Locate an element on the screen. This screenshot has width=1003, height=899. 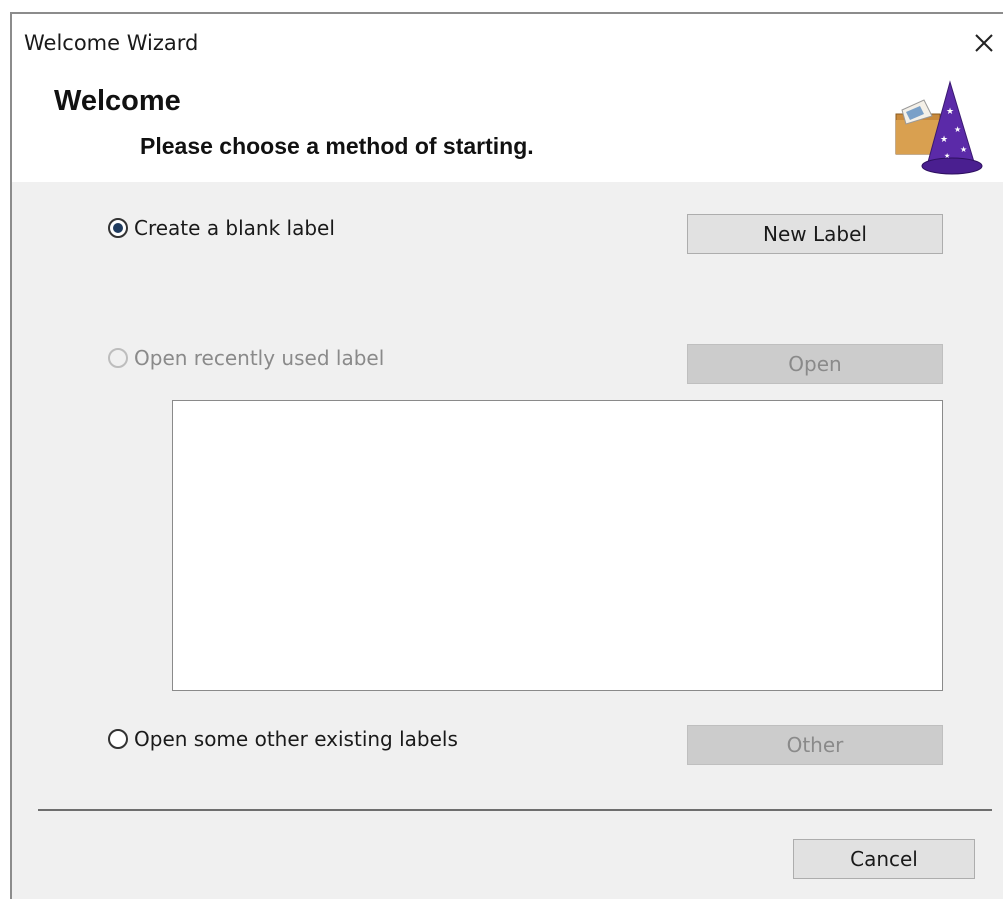
page-subtitle: Please choose a method of starting. is located at coordinates (337, 146).